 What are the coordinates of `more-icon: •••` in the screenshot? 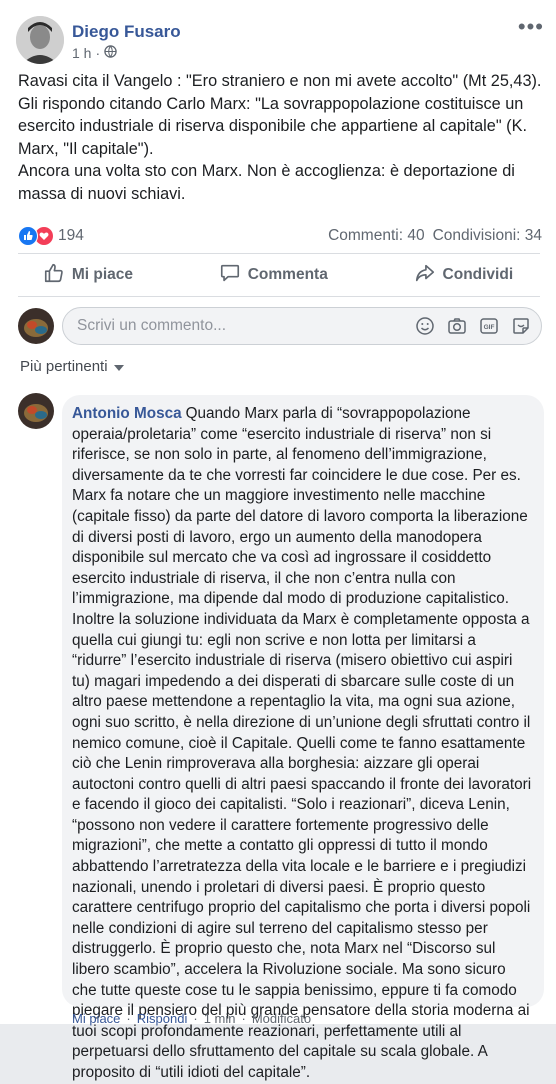 It's located at (531, 27).